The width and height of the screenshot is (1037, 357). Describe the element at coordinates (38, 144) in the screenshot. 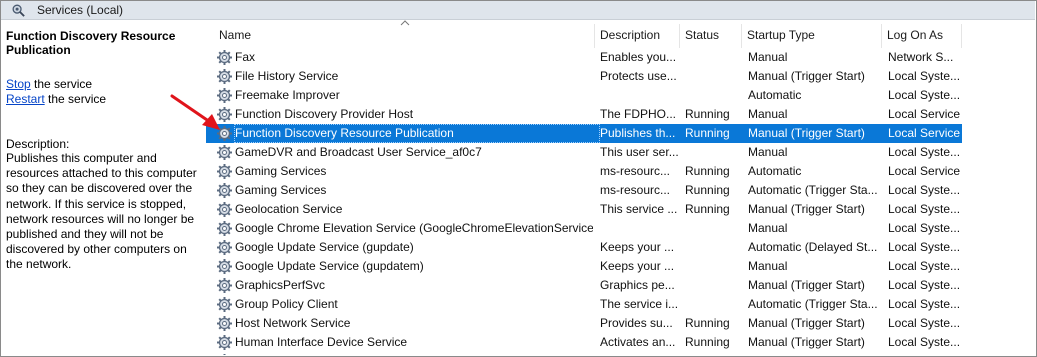

I see `description-label: Description:` at that location.